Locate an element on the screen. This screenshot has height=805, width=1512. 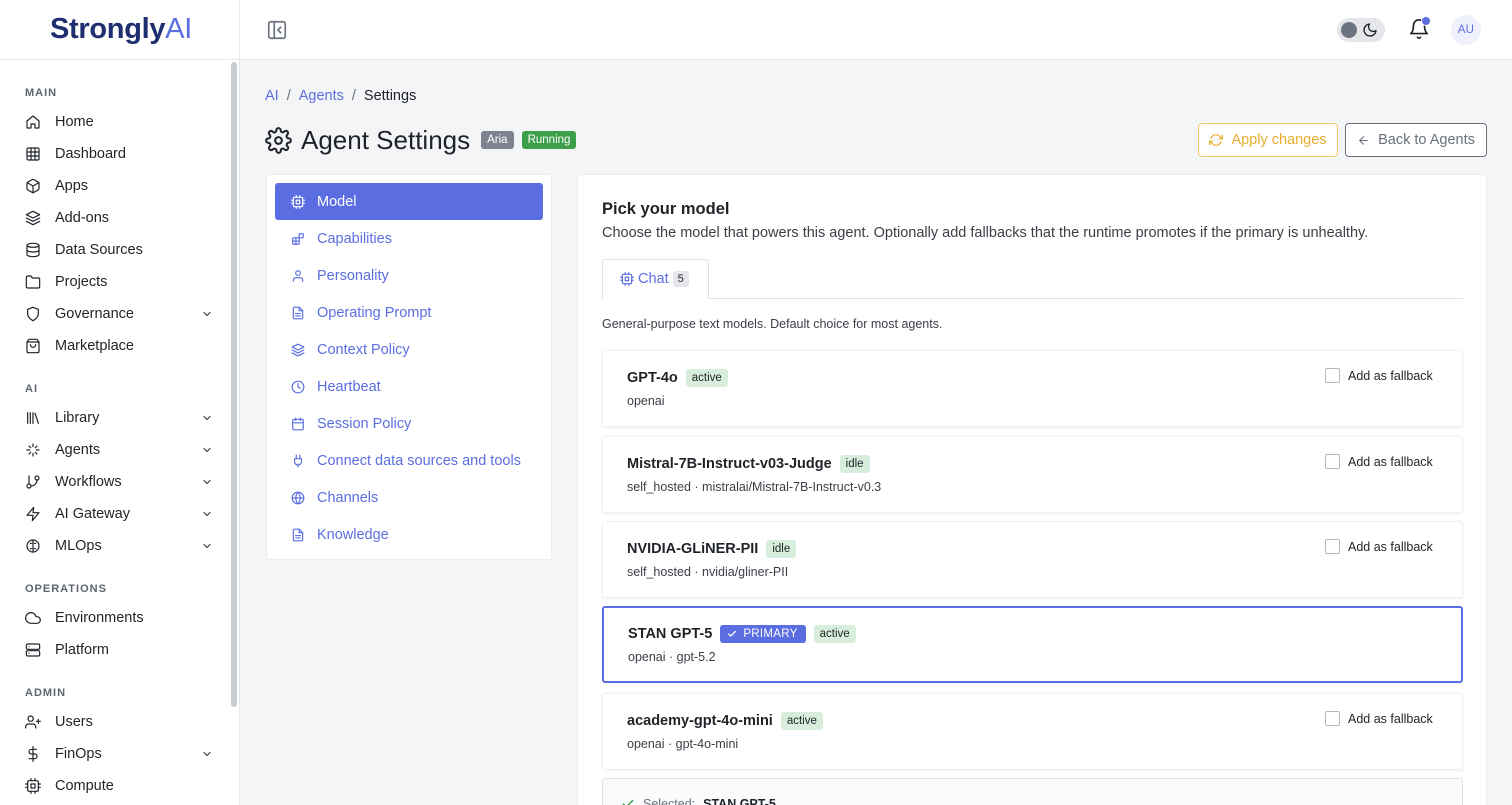
clock-icon is located at coordinates (298, 387).